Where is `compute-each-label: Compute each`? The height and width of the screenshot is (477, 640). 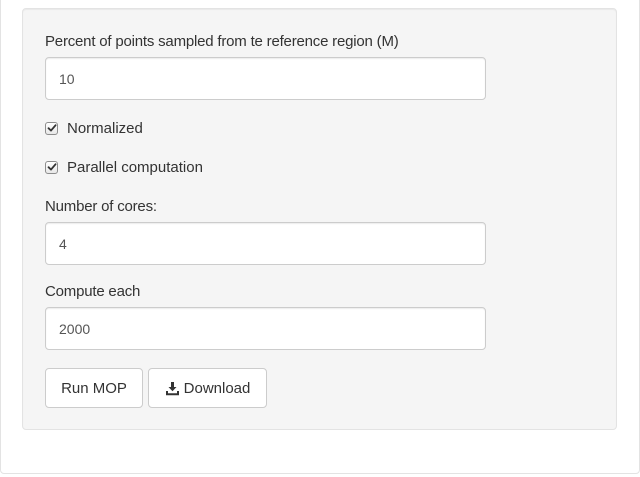
compute-each-label: Compute each is located at coordinates (93, 291).